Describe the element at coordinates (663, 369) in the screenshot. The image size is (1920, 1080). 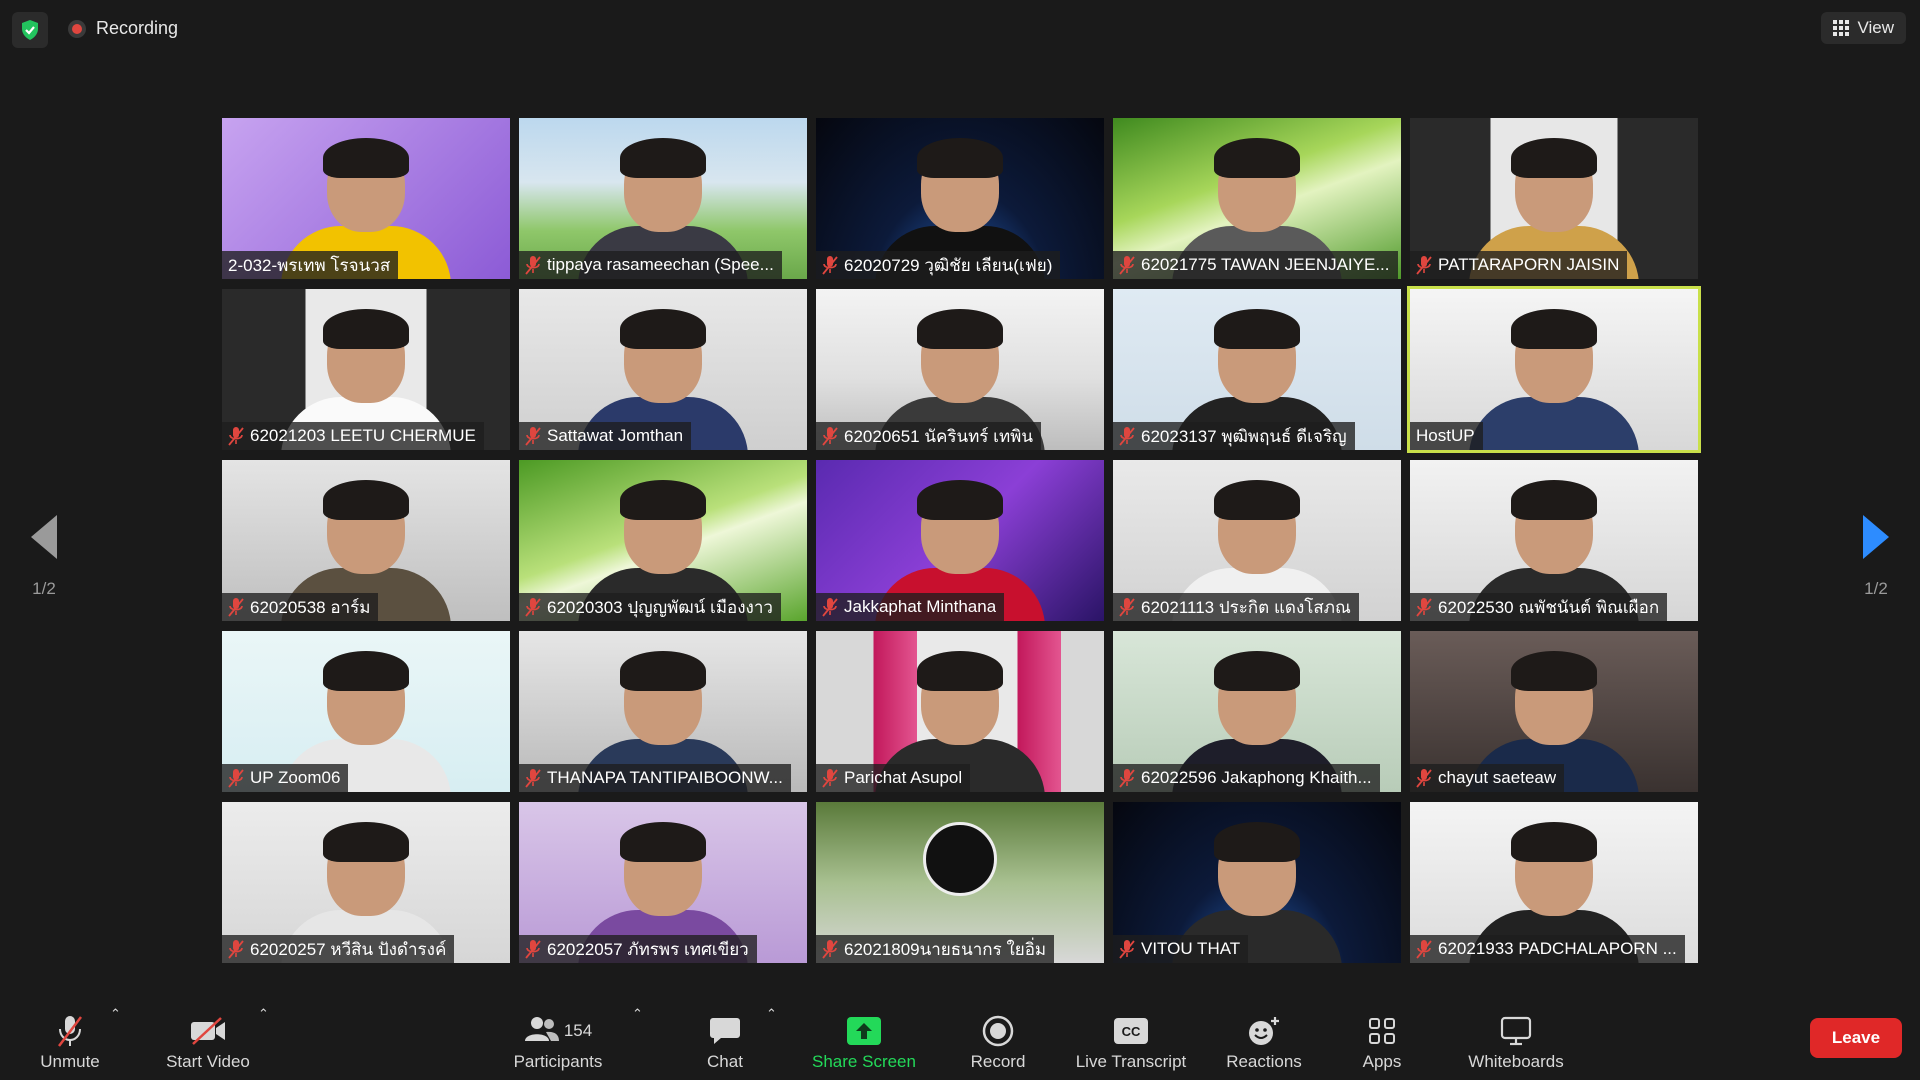
I see `participant-tile: Sattawat Jomthan` at that location.